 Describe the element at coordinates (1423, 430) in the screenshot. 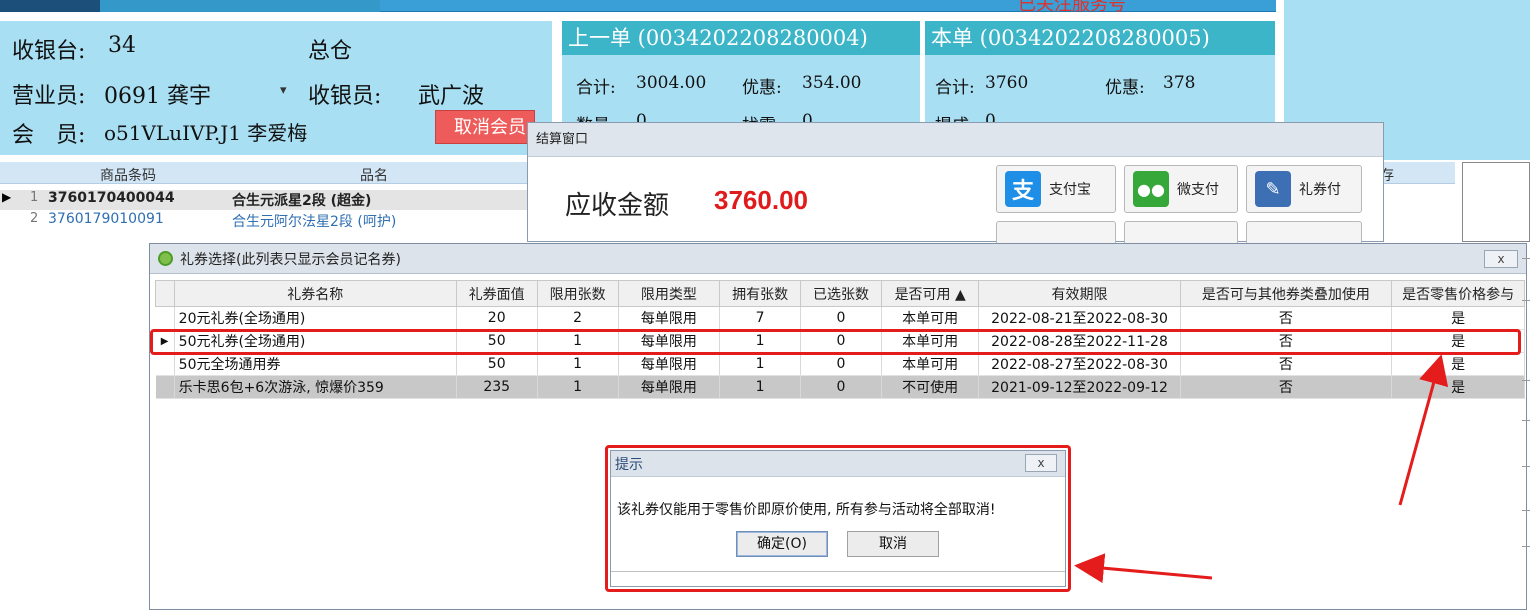

I see `arrow-to-retail-column` at that location.